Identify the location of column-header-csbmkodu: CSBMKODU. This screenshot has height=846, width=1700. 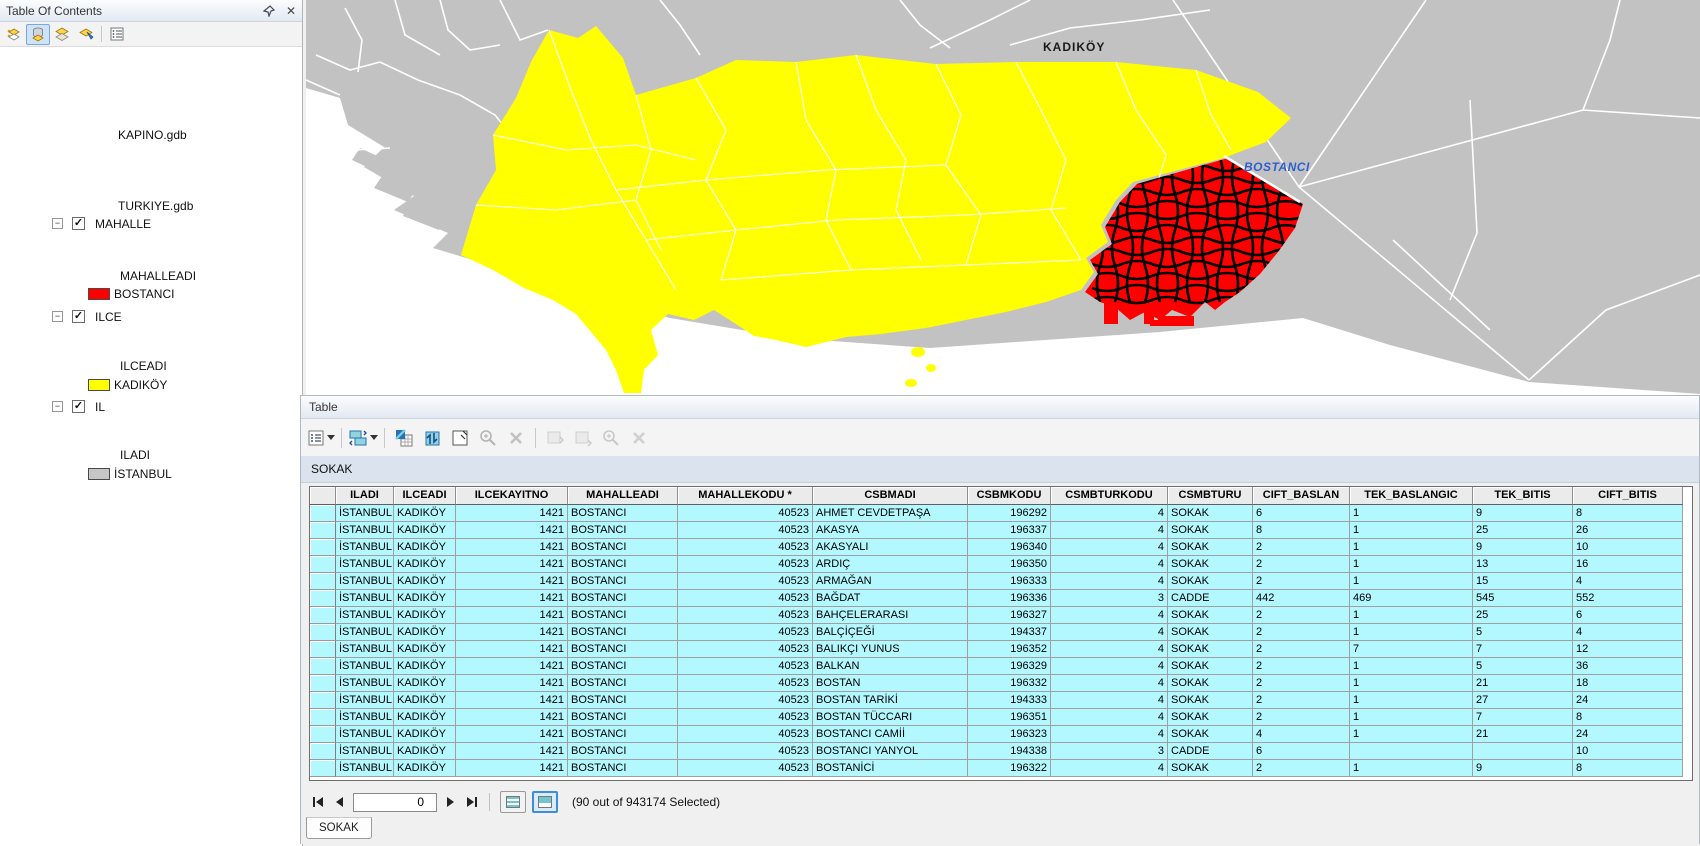
(1009, 496).